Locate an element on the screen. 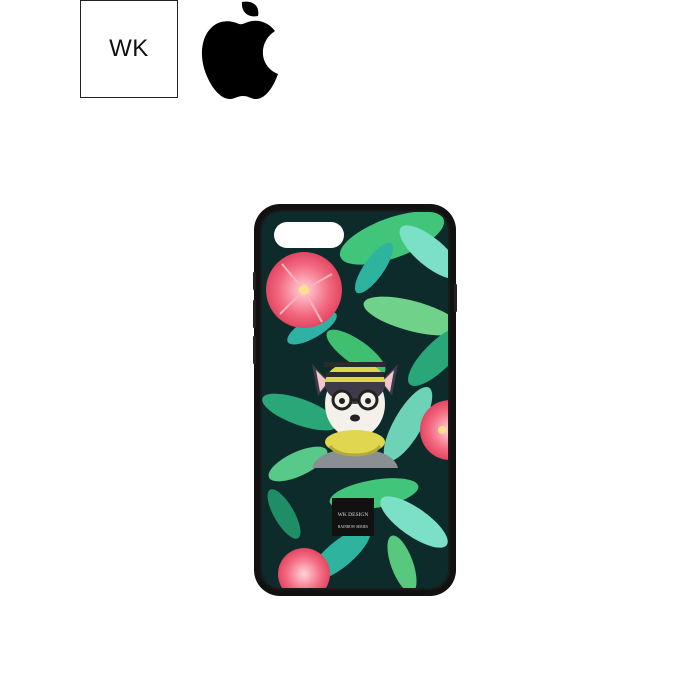 This screenshot has width=700, height=700. wk-brand-logo: WK is located at coordinates (129, 49).